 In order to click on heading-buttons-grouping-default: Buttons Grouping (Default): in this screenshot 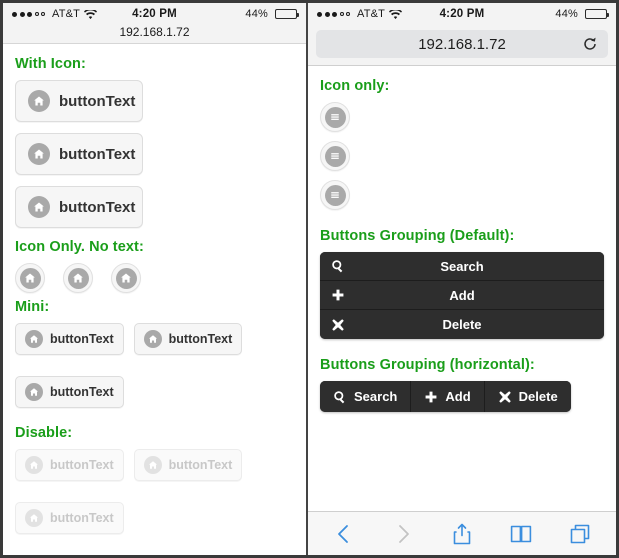, I will do `click(417, 236)`.